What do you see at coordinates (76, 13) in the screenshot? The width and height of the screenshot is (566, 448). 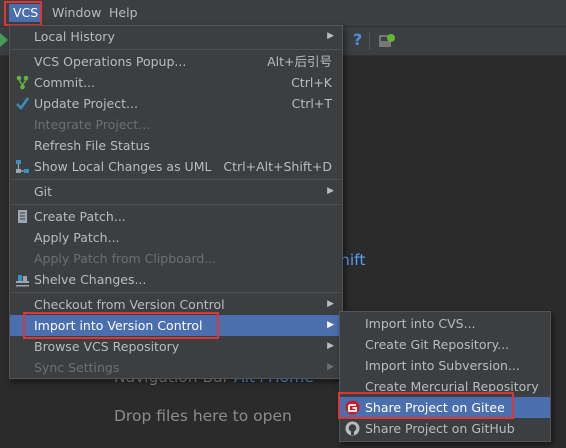 I see `menu-window: Window` at bounding box center [76, 13].